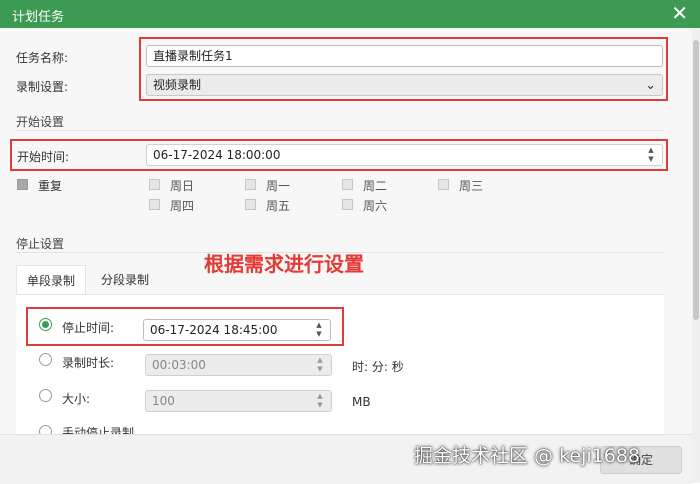  Describe the element at coordinates (51, 280) in the screenshot. I see `tab-single-segment: 单段录制` at that location.